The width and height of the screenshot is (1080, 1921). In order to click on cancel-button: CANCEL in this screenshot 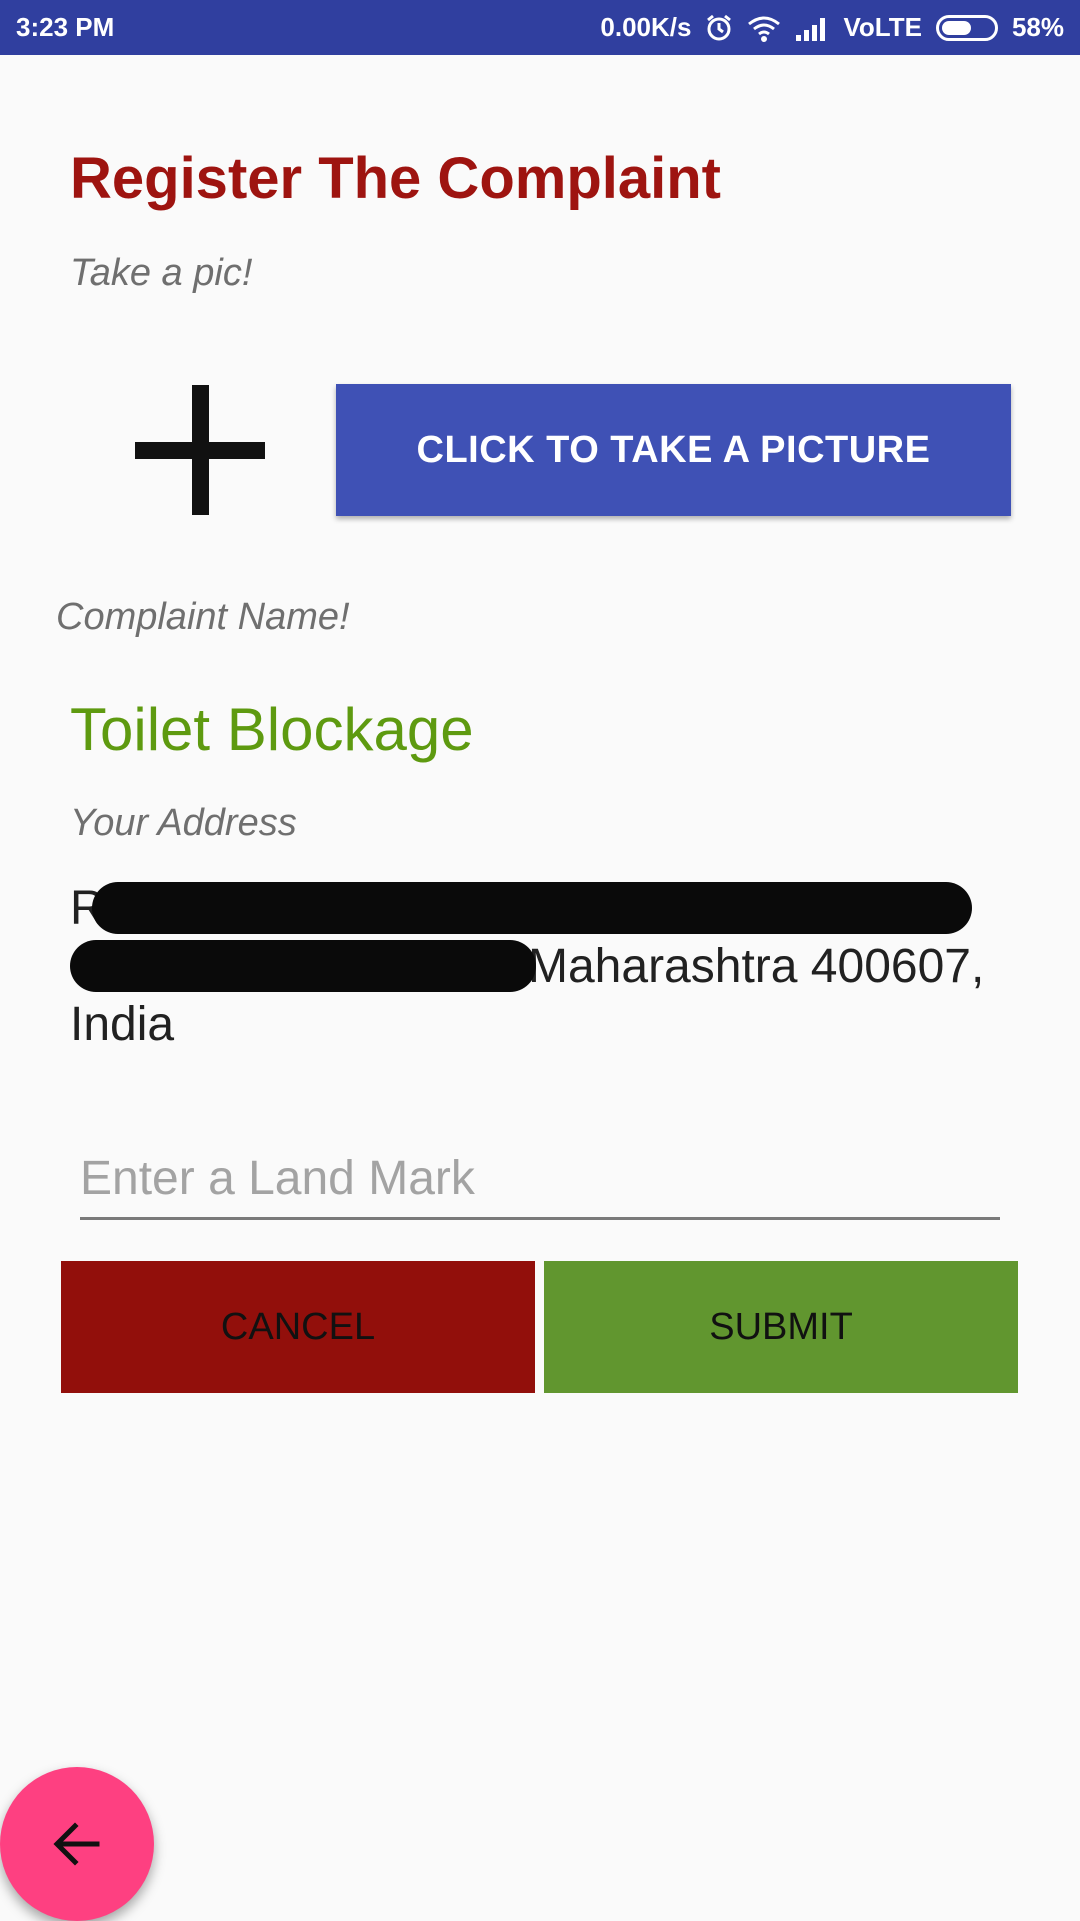, I will do `click(298, 1327)`.